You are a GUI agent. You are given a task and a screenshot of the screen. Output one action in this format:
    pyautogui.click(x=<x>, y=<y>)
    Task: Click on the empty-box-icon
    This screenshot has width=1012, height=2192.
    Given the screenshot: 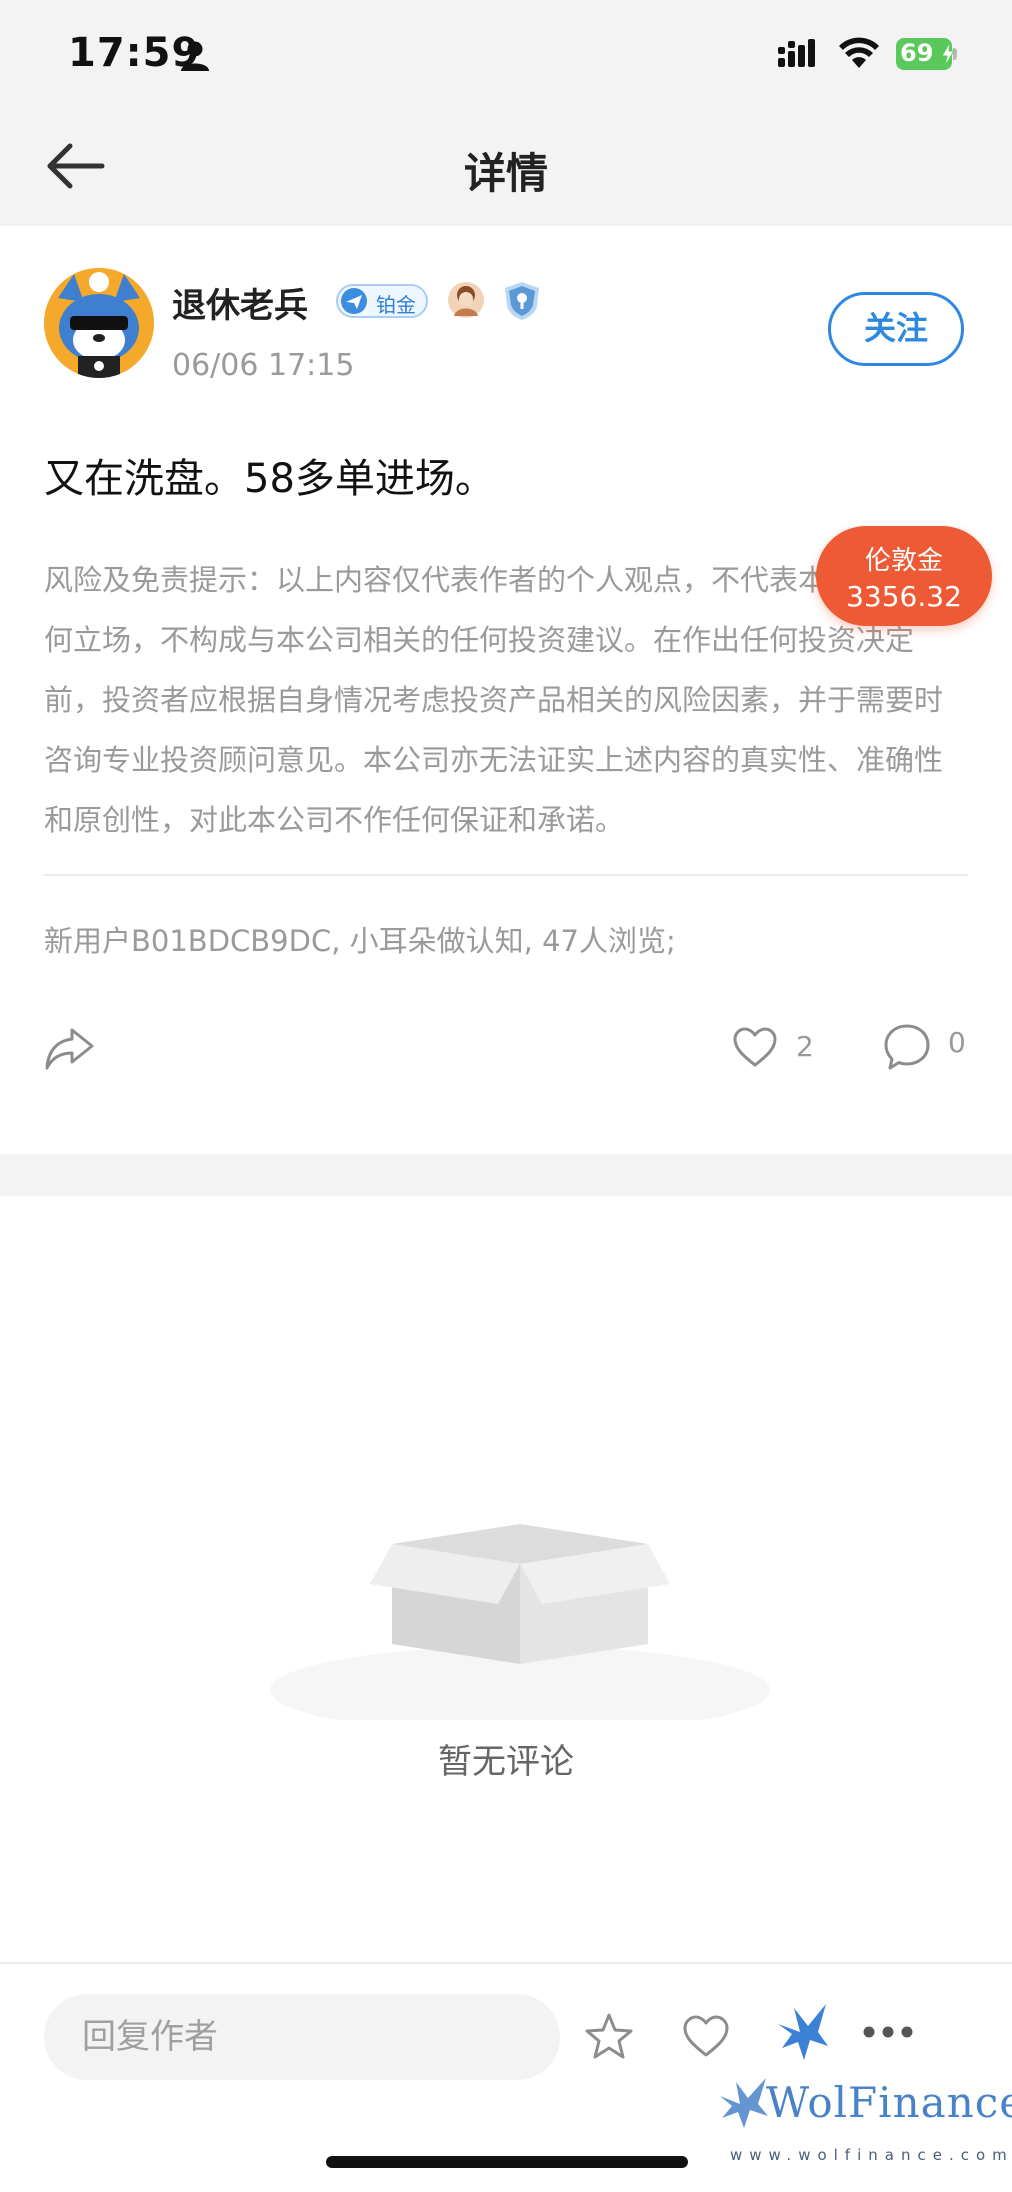 What is the action you would take?
    pyautogui.click(x=520, y=1622)
    